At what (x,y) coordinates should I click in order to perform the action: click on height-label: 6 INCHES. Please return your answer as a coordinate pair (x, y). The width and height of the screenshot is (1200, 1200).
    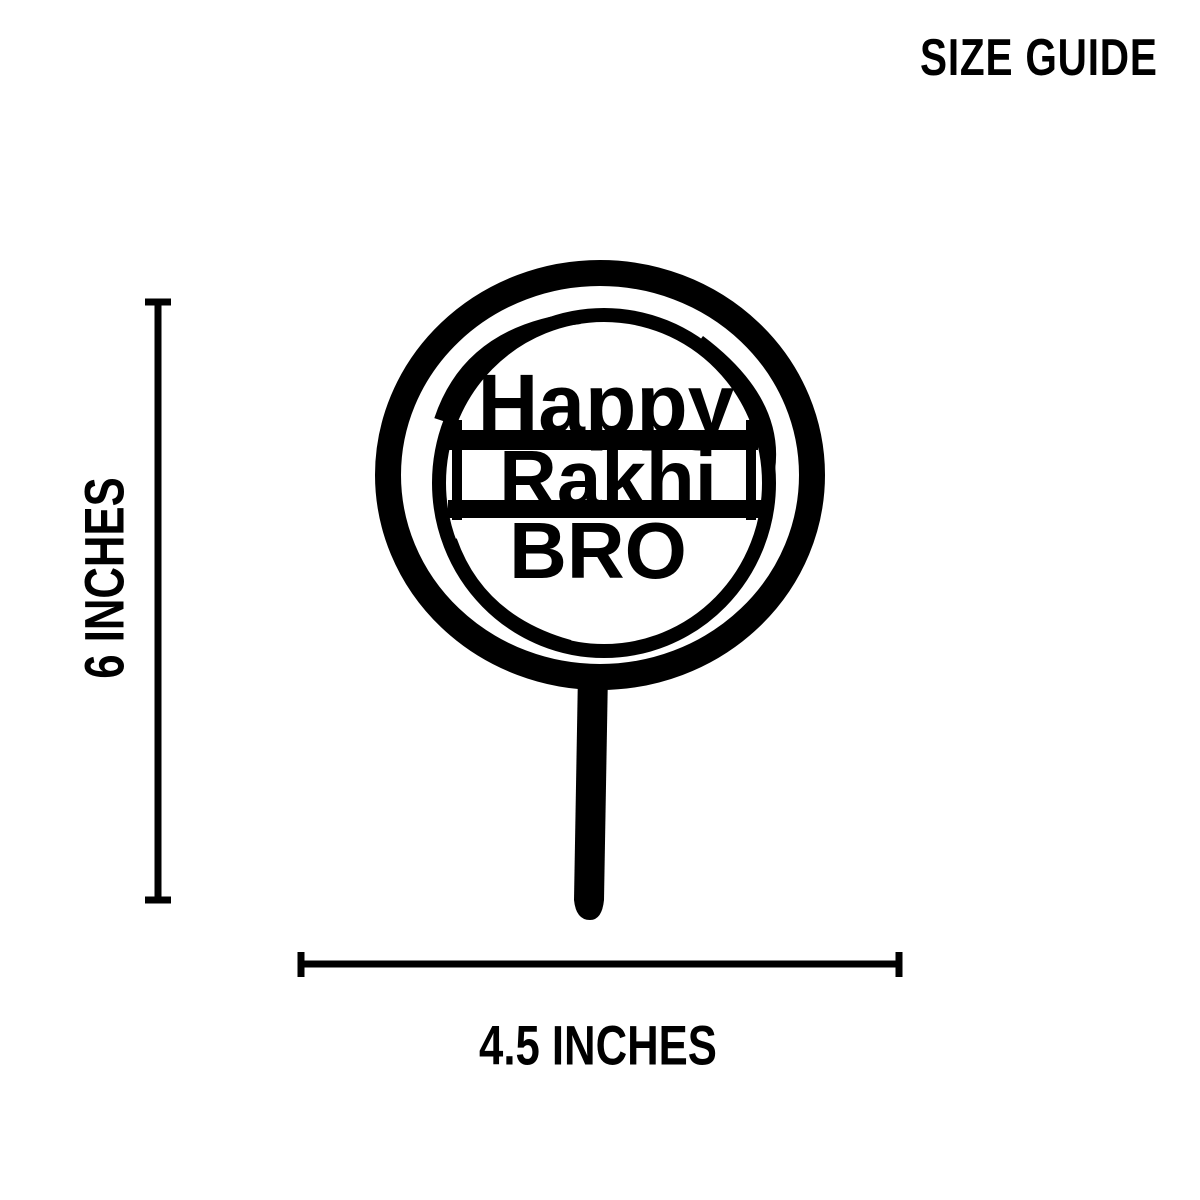
    Looking at the image, I should click on (104, 578).